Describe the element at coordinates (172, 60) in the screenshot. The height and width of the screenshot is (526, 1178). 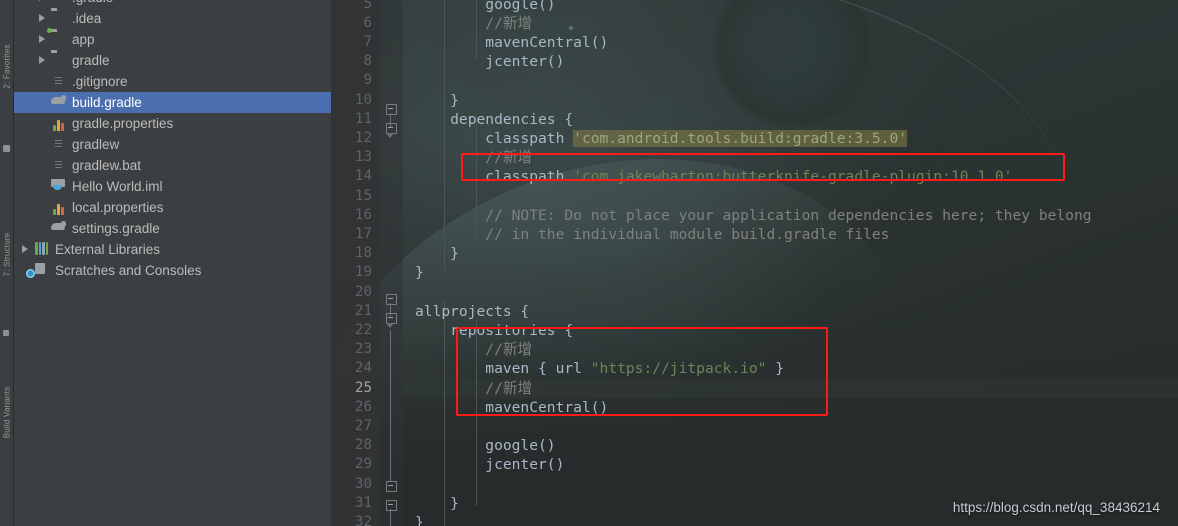
I see `tree-item-gradle: gradle` at that location.